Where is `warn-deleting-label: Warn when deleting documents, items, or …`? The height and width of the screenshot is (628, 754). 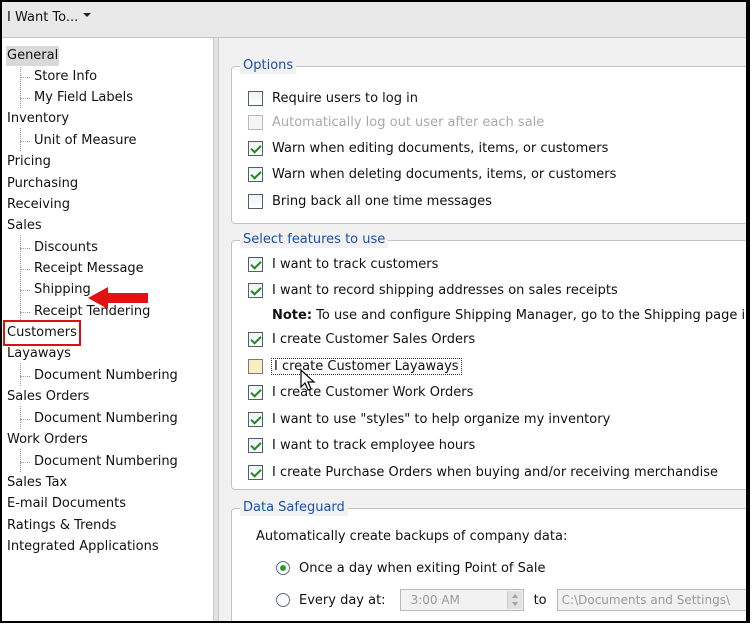
warn-deleting-label: Warn when deleting documents, items, or … is located at coordinates (444, 174).